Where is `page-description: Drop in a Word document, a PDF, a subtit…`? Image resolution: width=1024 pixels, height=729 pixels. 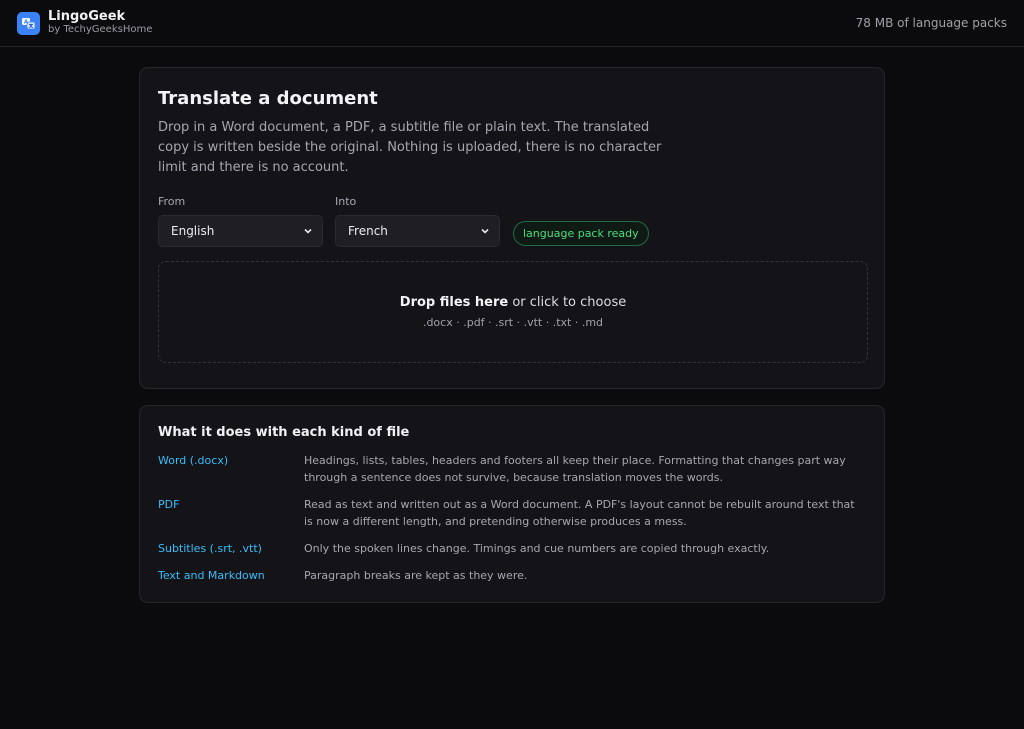
page-description: Drop in a Word document, a PDF, a subtit… is located at coordinates (410, 147).